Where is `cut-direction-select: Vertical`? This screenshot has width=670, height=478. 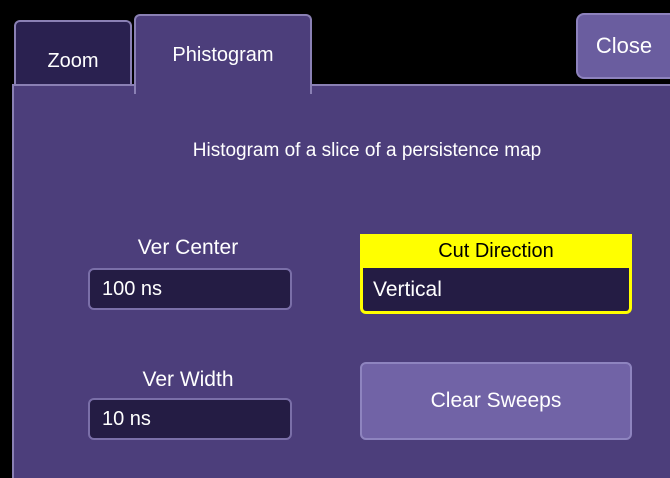
cut-direction-select: Vertical is located at coordinates (496, 291).